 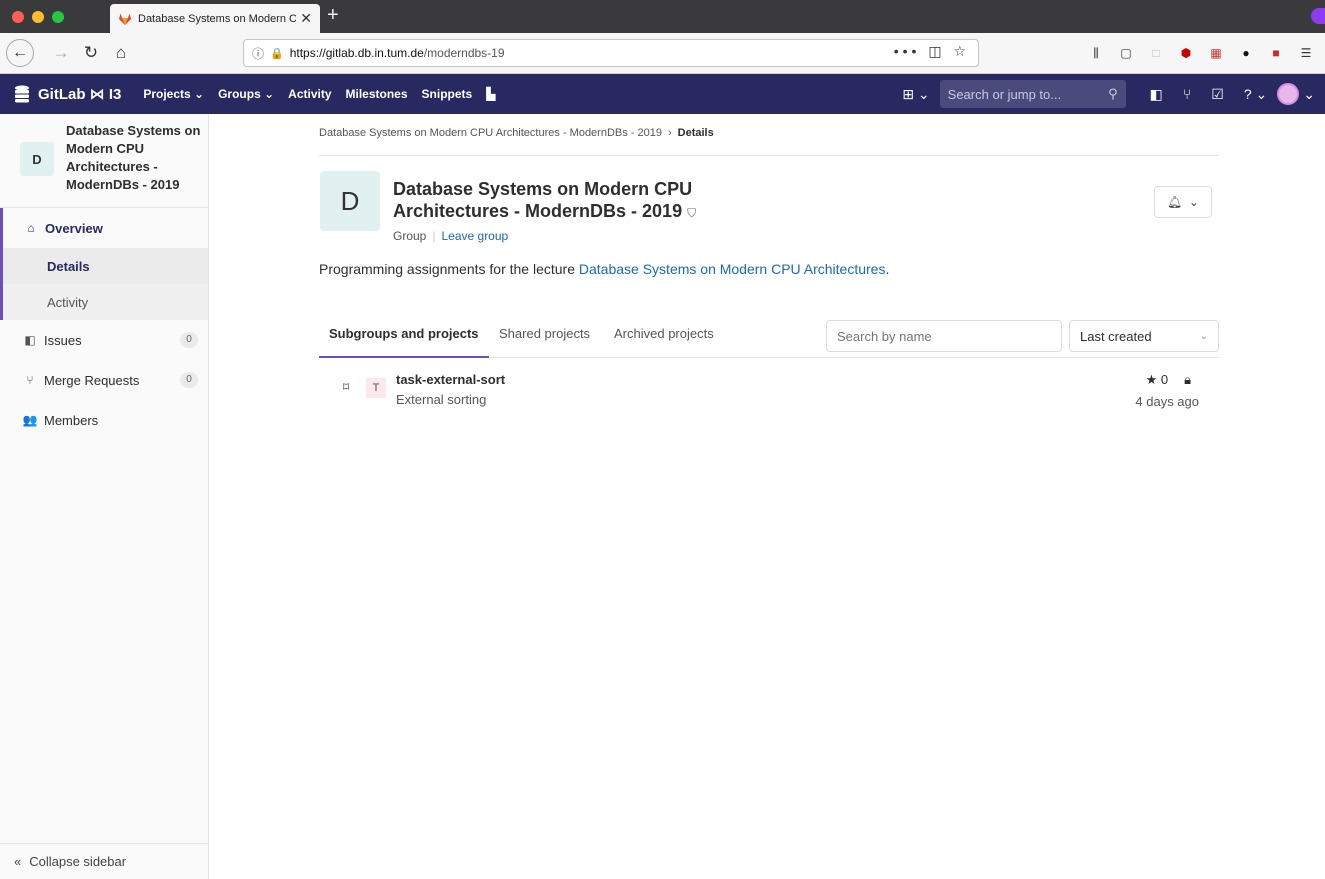 I want to click on nav-activity: Activity, so click(x=309, y=94).